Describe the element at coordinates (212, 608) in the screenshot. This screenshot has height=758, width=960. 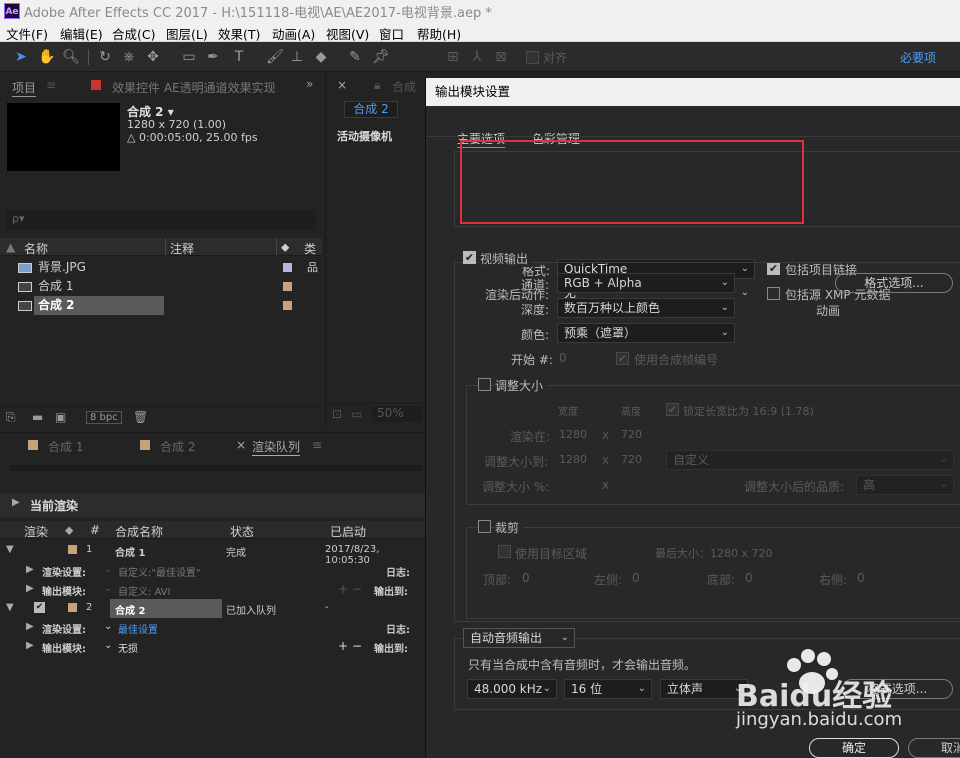
I see `queue-item: ▼ ✔ 2 合成 2 已加入队列 -` at that location.